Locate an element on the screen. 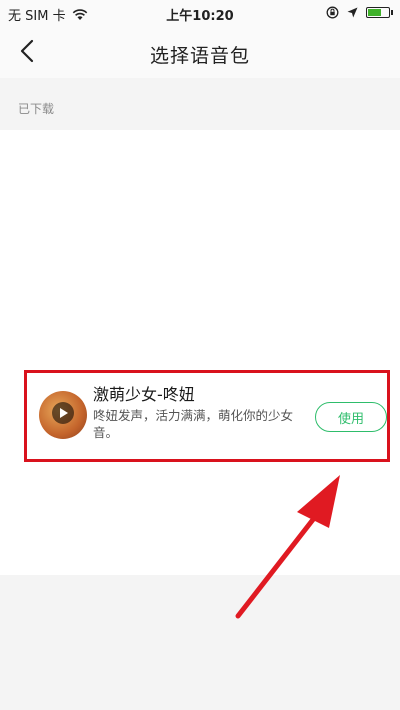  page-title: 选择语音包 is located at coordinates (199, 56).